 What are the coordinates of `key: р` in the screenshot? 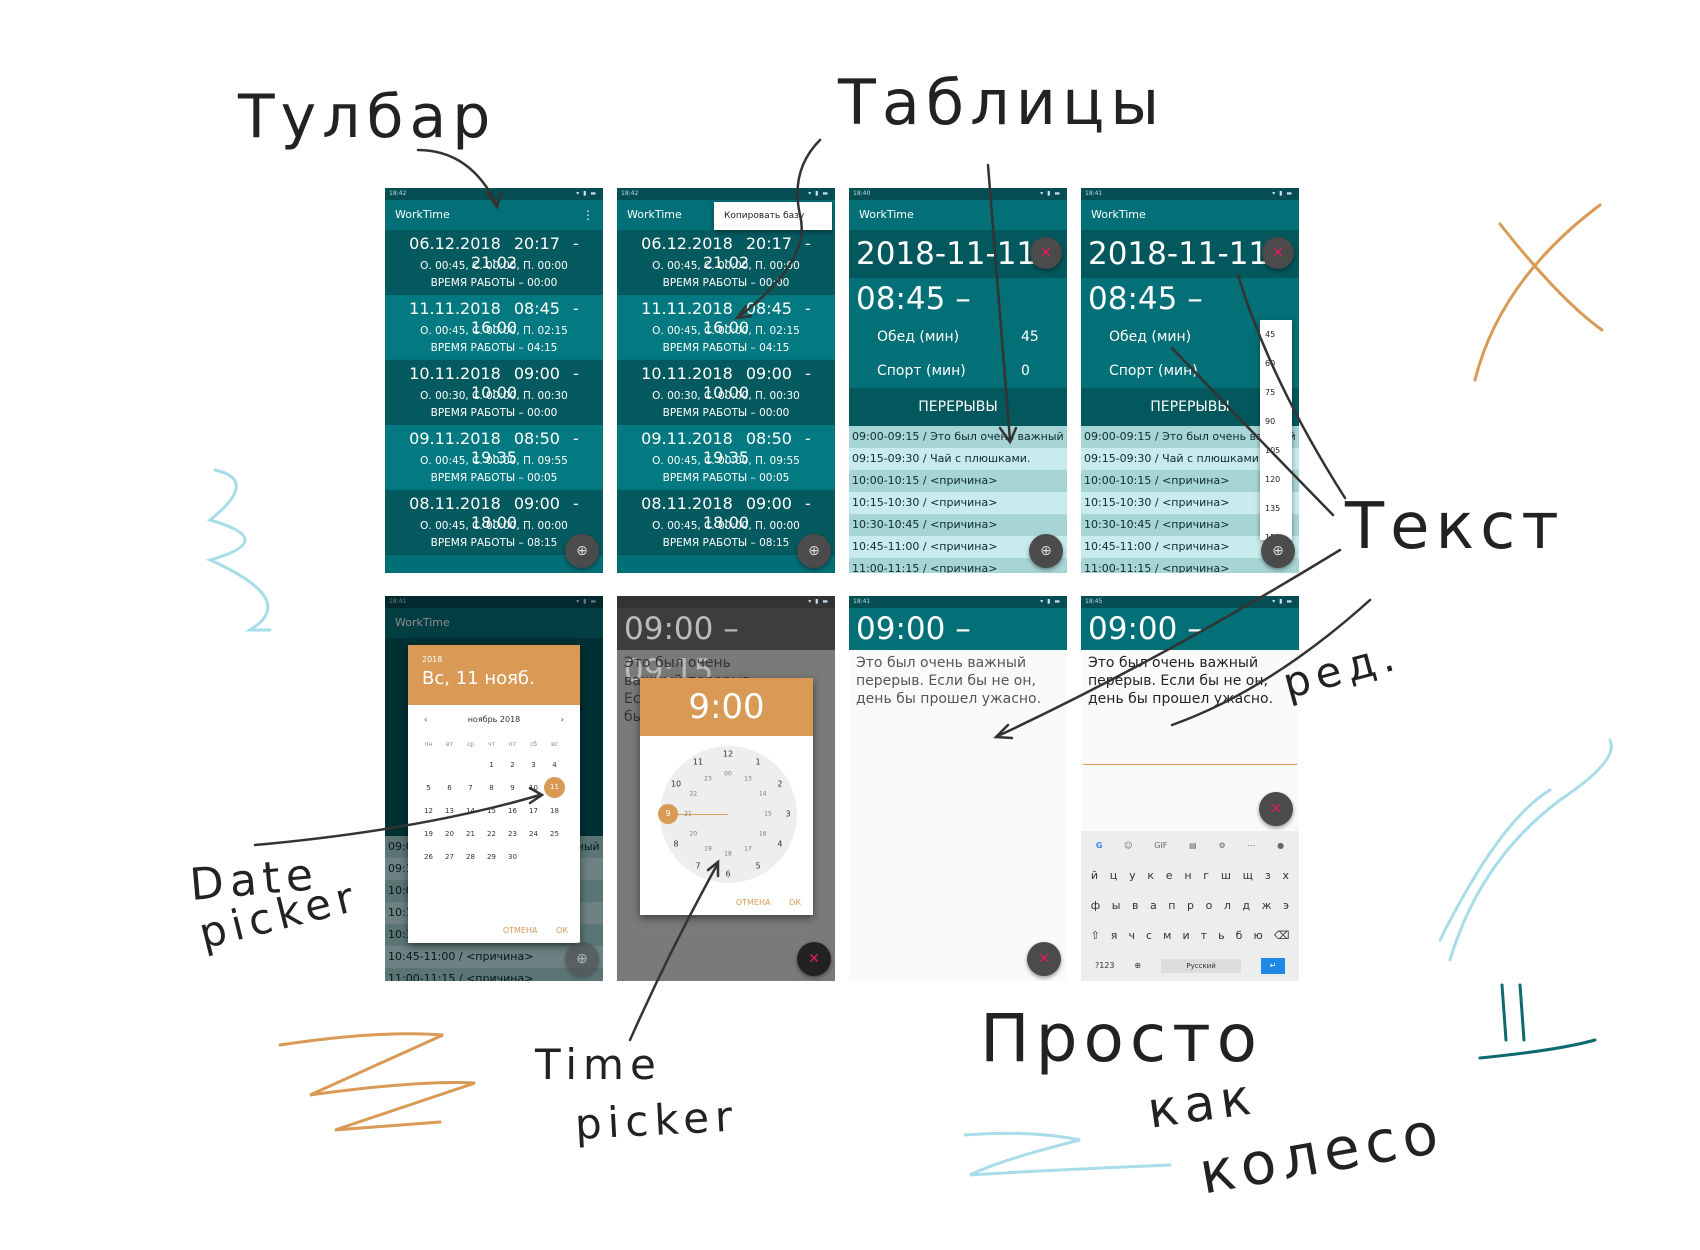 It's located at (1190, 906).